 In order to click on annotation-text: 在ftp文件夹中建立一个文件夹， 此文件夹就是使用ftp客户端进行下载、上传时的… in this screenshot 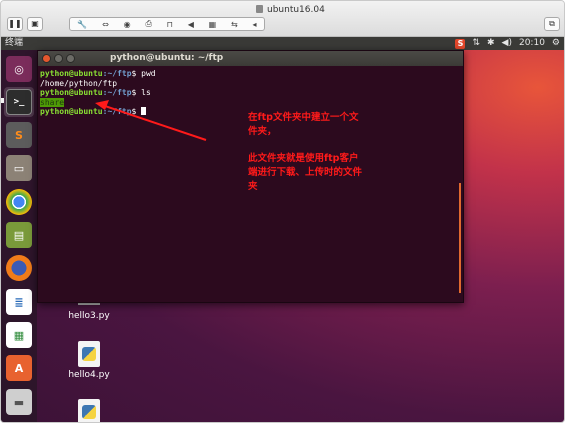, I will do `click(305, 159)`.